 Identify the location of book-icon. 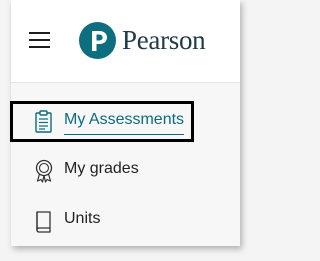
(44, 221).